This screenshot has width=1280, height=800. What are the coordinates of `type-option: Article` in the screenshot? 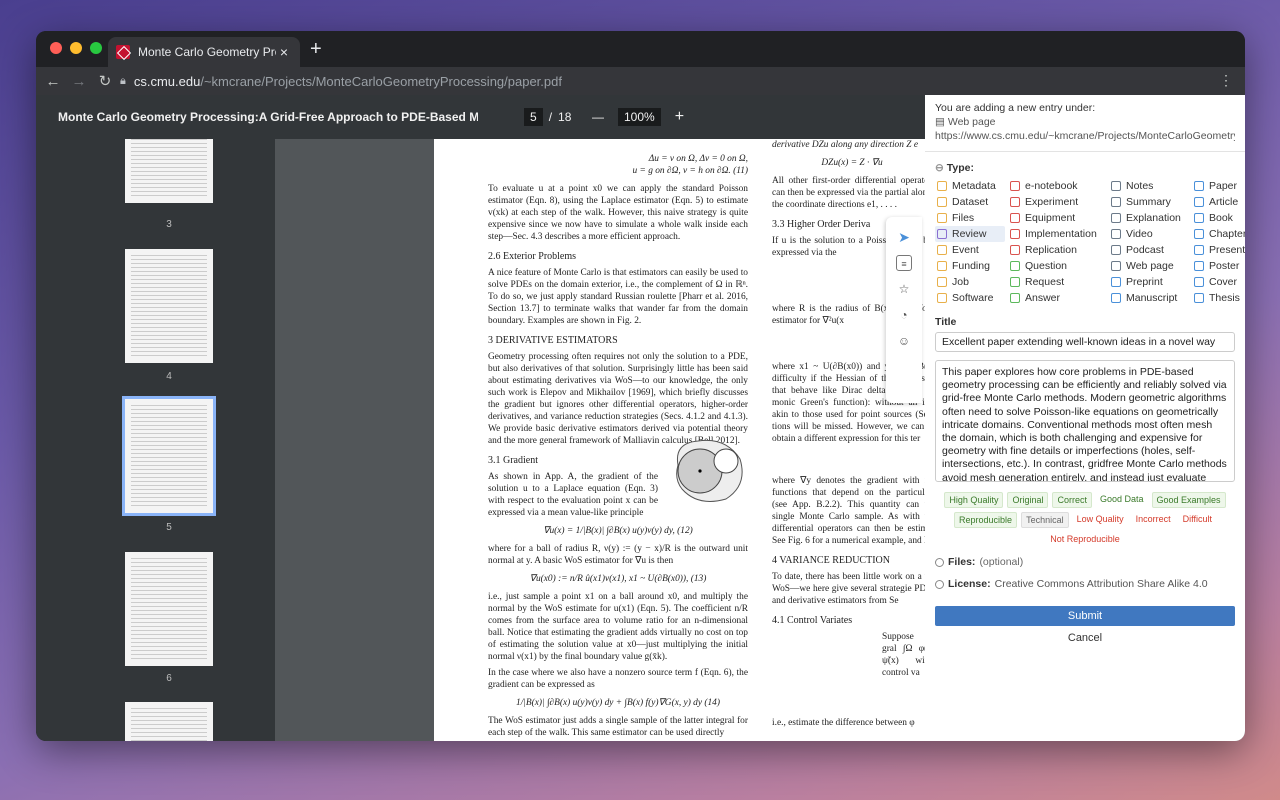 It's located at (1218, 202).